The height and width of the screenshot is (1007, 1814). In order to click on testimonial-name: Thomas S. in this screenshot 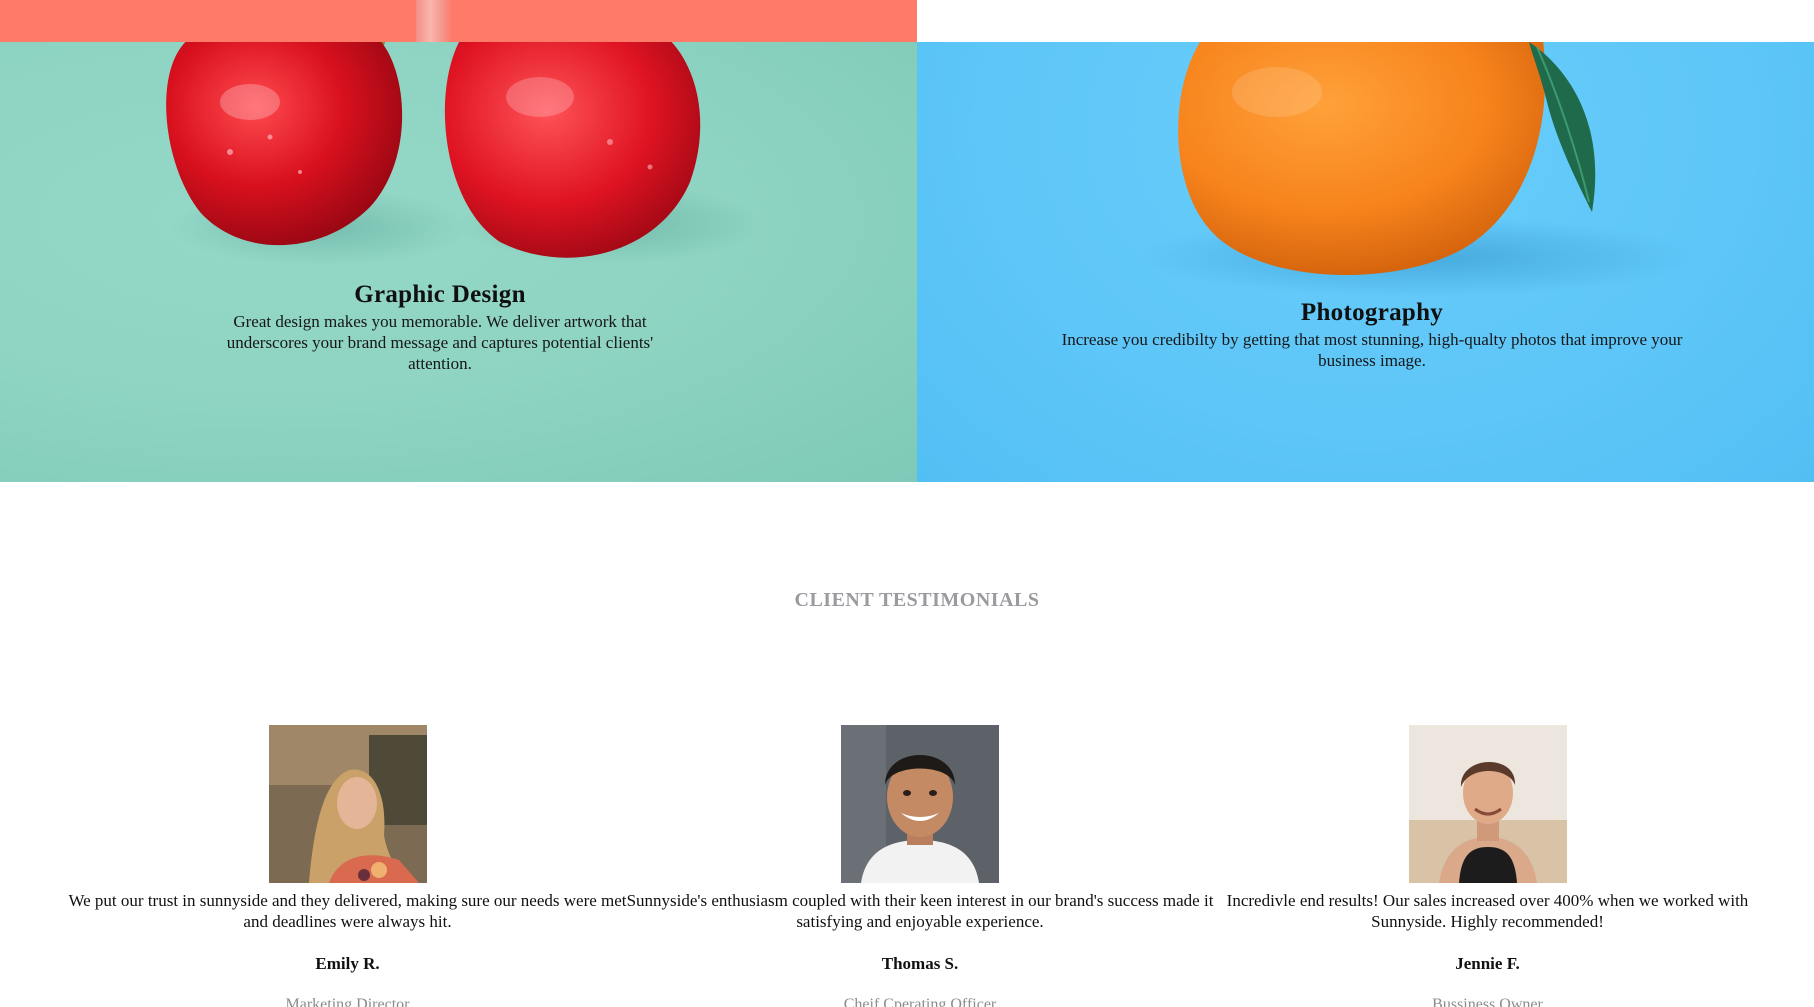, I will do `click(920, 963)`.